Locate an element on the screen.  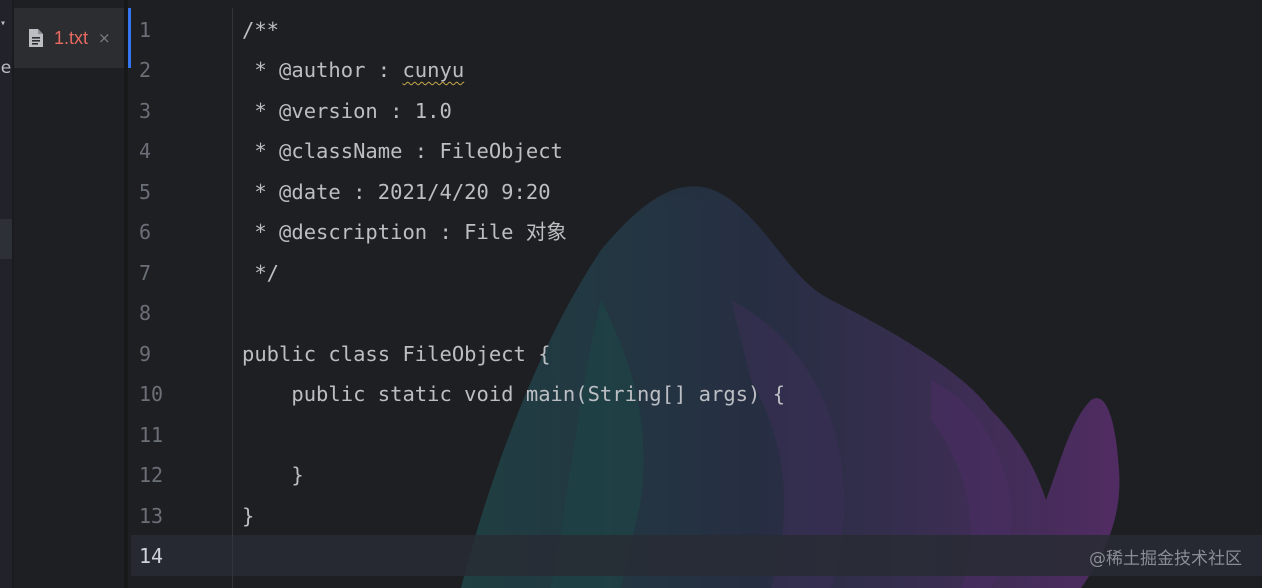
tab-1-txt: 1.txt × is located at coordinates (71, 38).